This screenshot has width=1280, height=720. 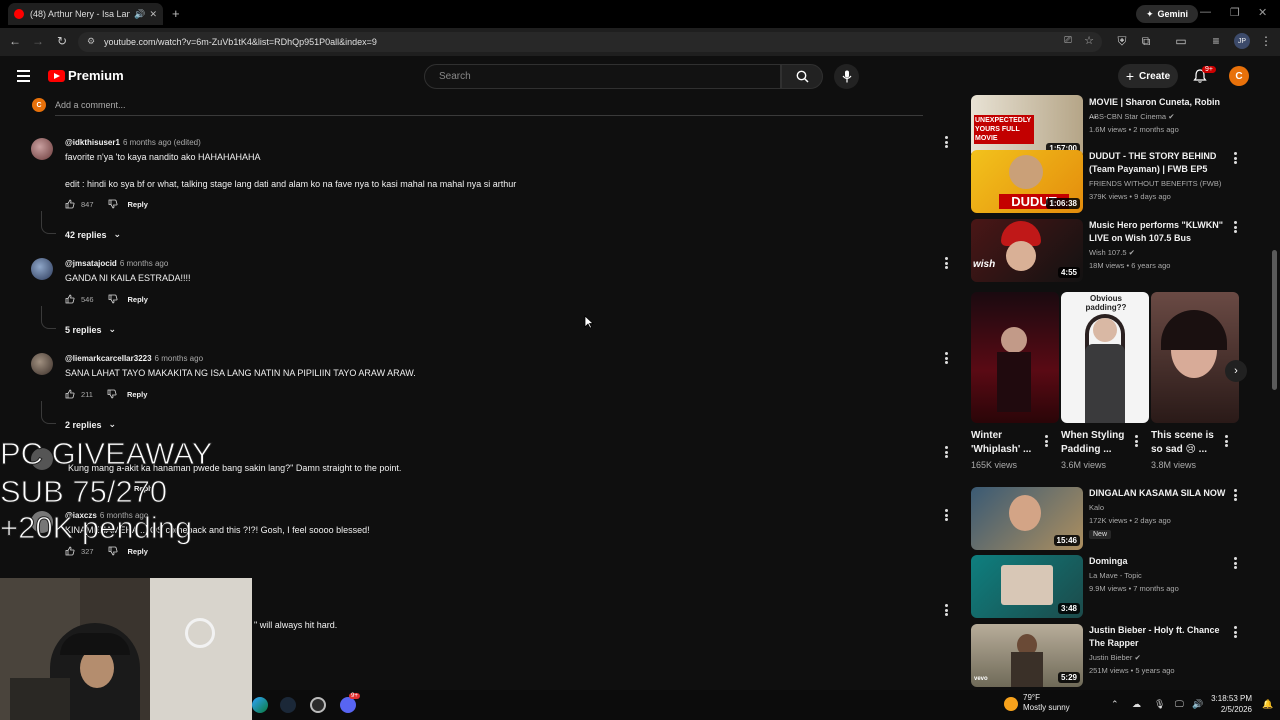 What do you see at coordinates (139, 14) in the screenshot?
I see `speaker-icon: 🔊` at bounding box center [139, 14].